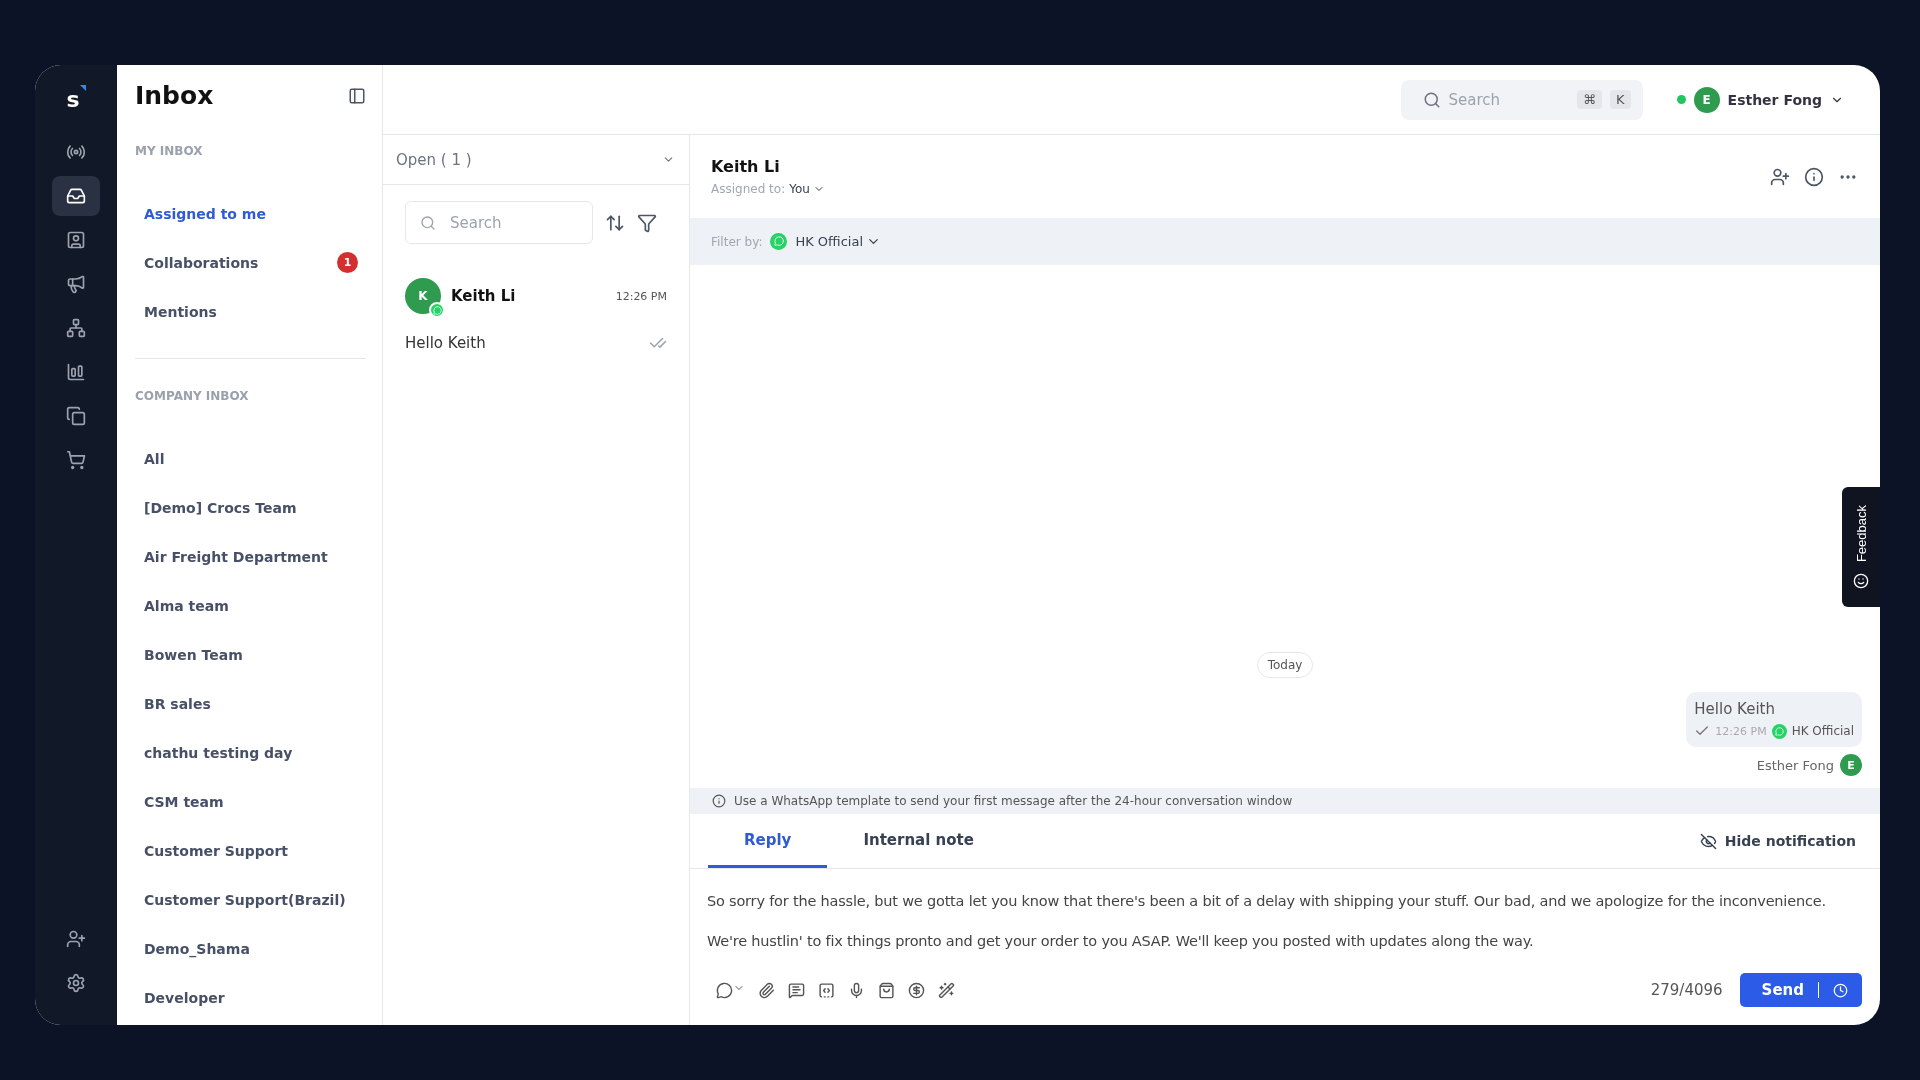  Describe the element at coordinates (250, 507) in the screenshot. I see `inbox-item: [Demo] Crocs Team` at that location.